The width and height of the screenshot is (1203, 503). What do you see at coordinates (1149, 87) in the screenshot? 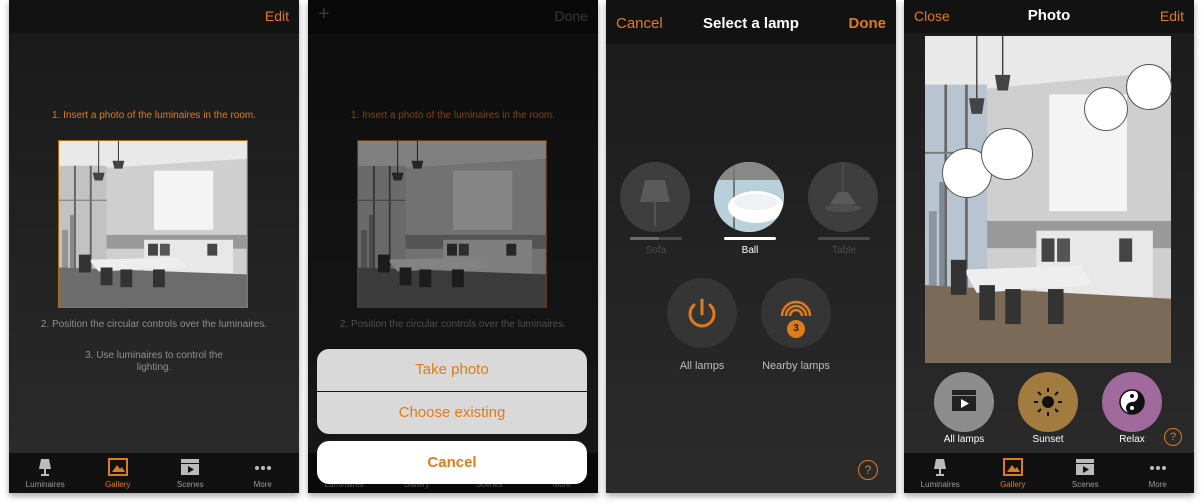
I see `lamp-control-pendant` at bounding box center [1149, 87].